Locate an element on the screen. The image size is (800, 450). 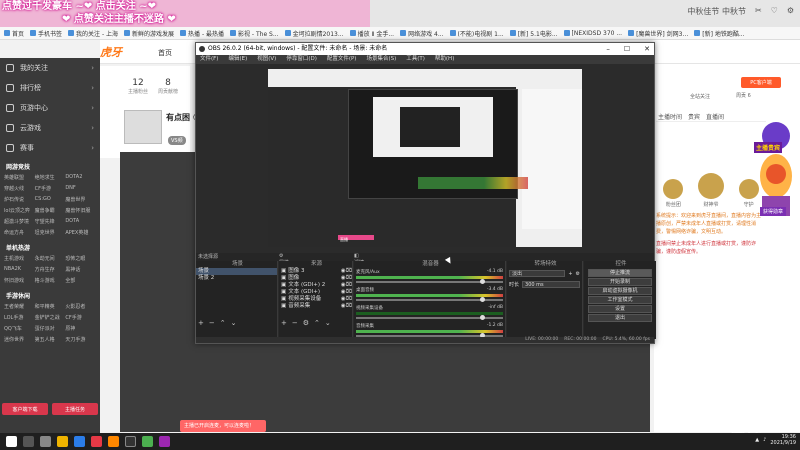
transition-select: 淡出 is located at coordinates (537, 273).